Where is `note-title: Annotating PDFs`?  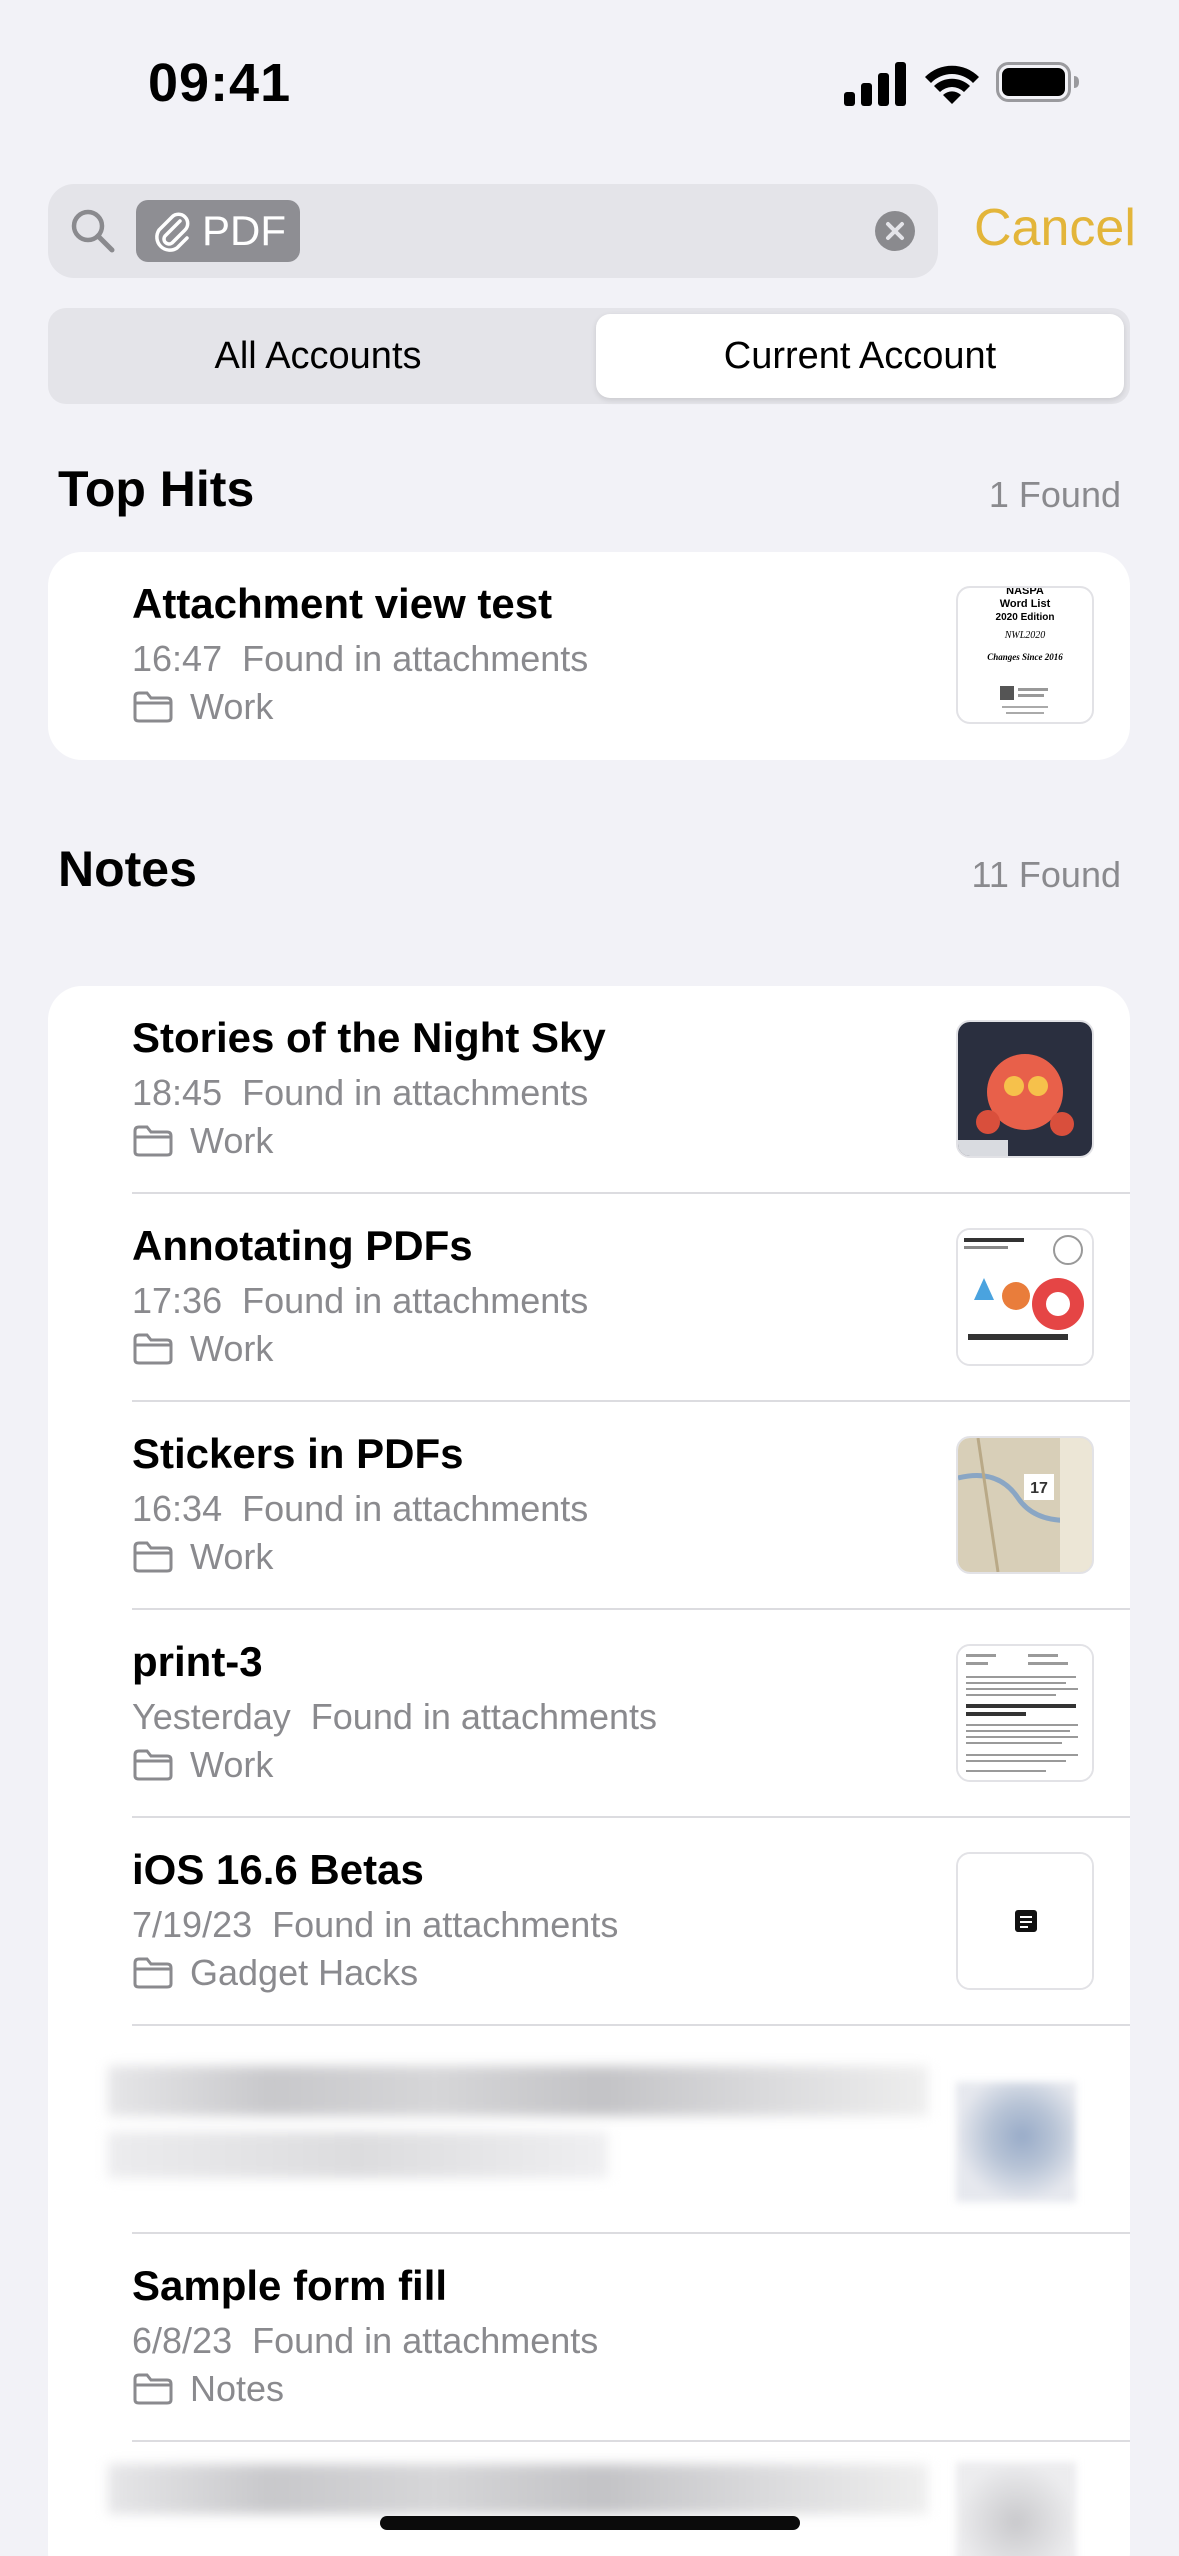
note-title: Annotating PDFs is located at coordinates (302, 1245).